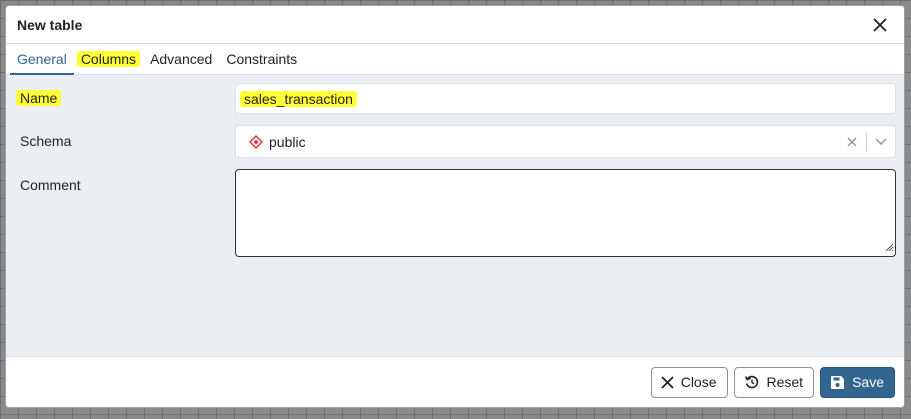 Image resolution: width=911 pixels, height=419 pixels. Describe the element at coordinates (46, 141) in the screenshot. I see `schema-label: Schema` at that location.